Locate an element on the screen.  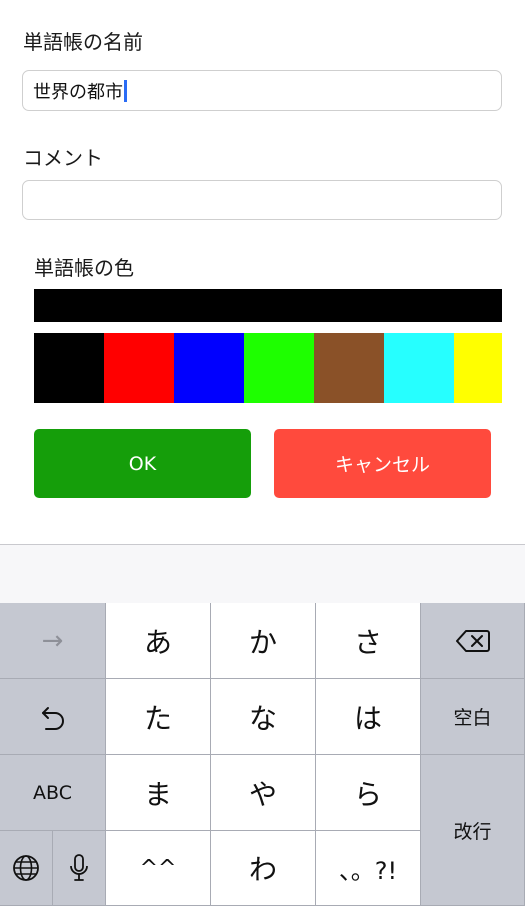
delete-key is located at coordinates (473, 641).